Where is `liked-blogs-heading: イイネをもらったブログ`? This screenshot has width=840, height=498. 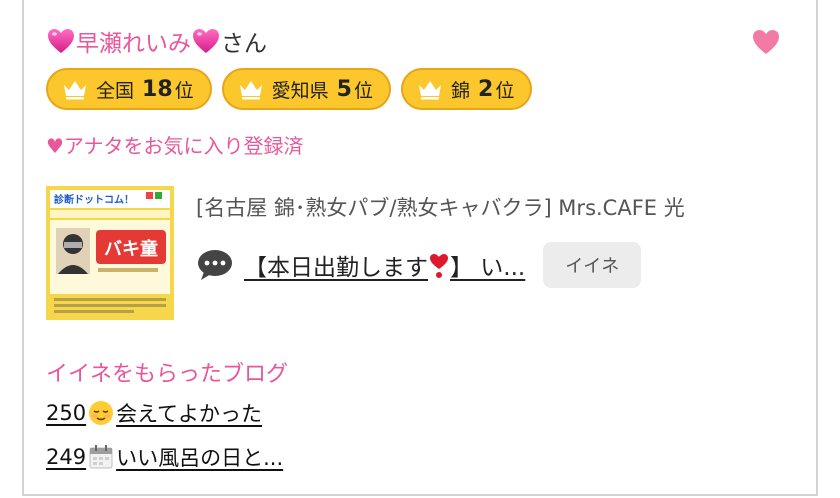 liked-blogs-heading: イイネをもらったブログ is located at coordinates (167, 374).